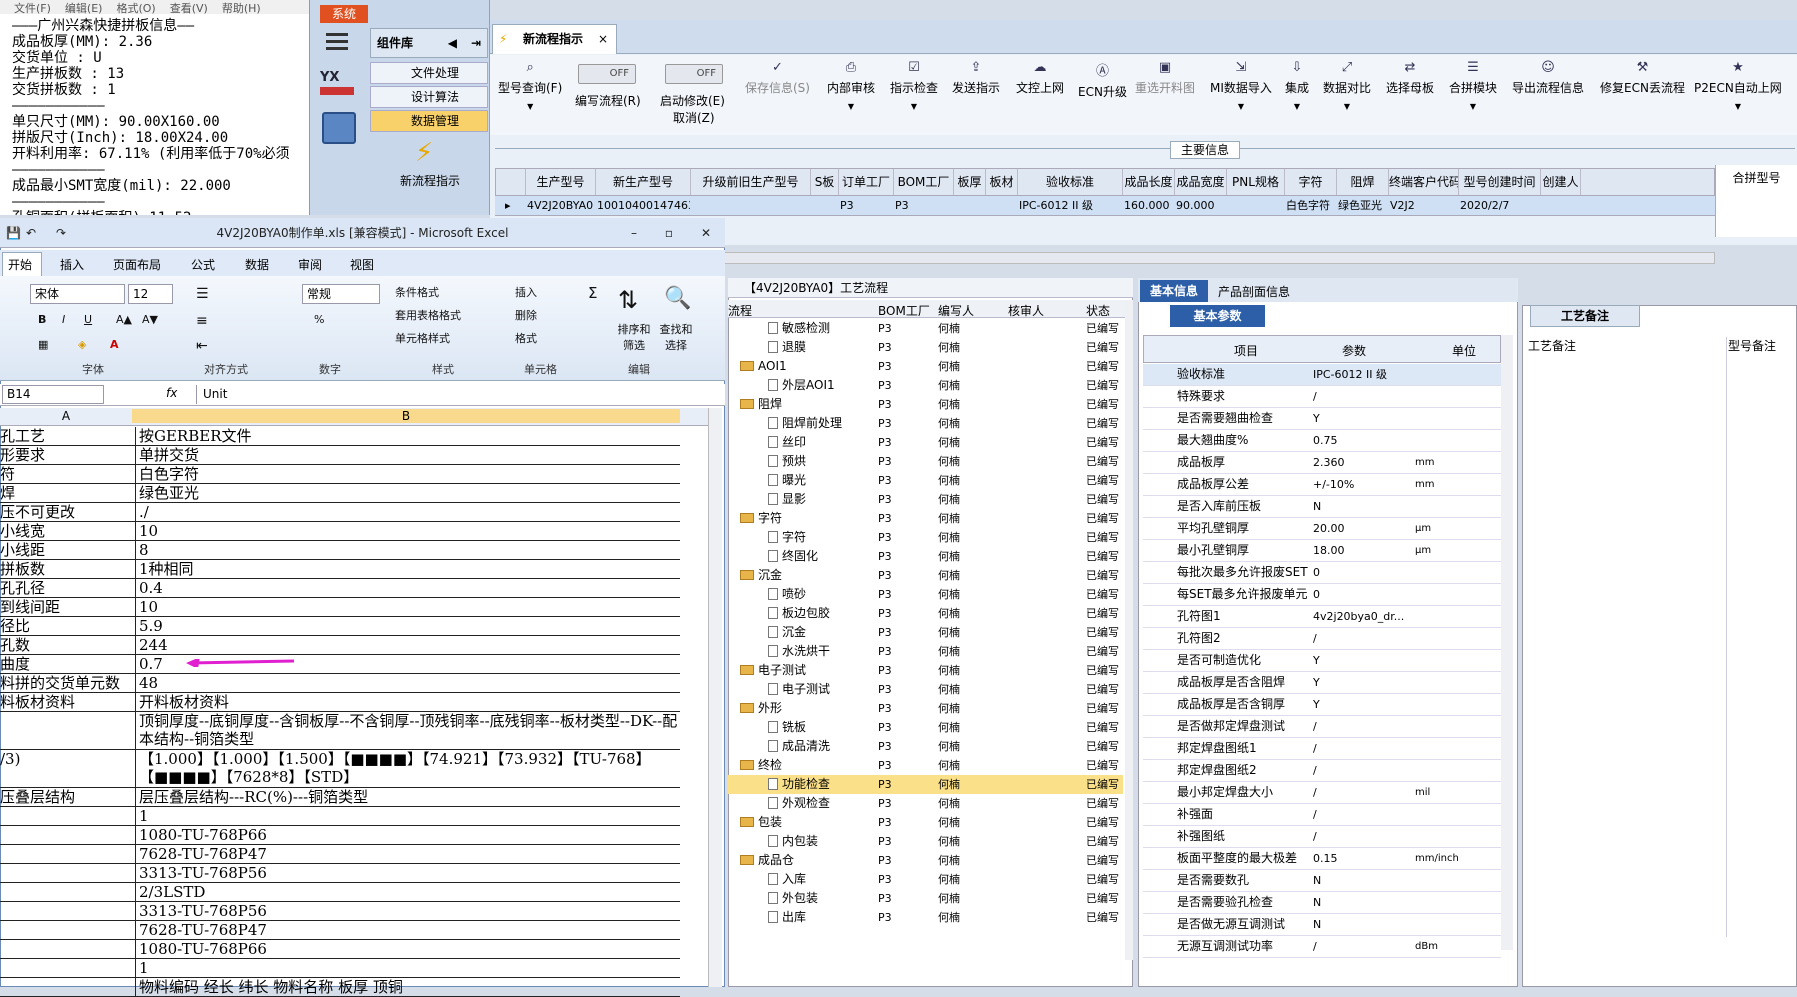  Describe the element at coordinates (925, 765) in the screenshot. I see `process-step-row: 终检 P3 何楠 已编写` at that location.